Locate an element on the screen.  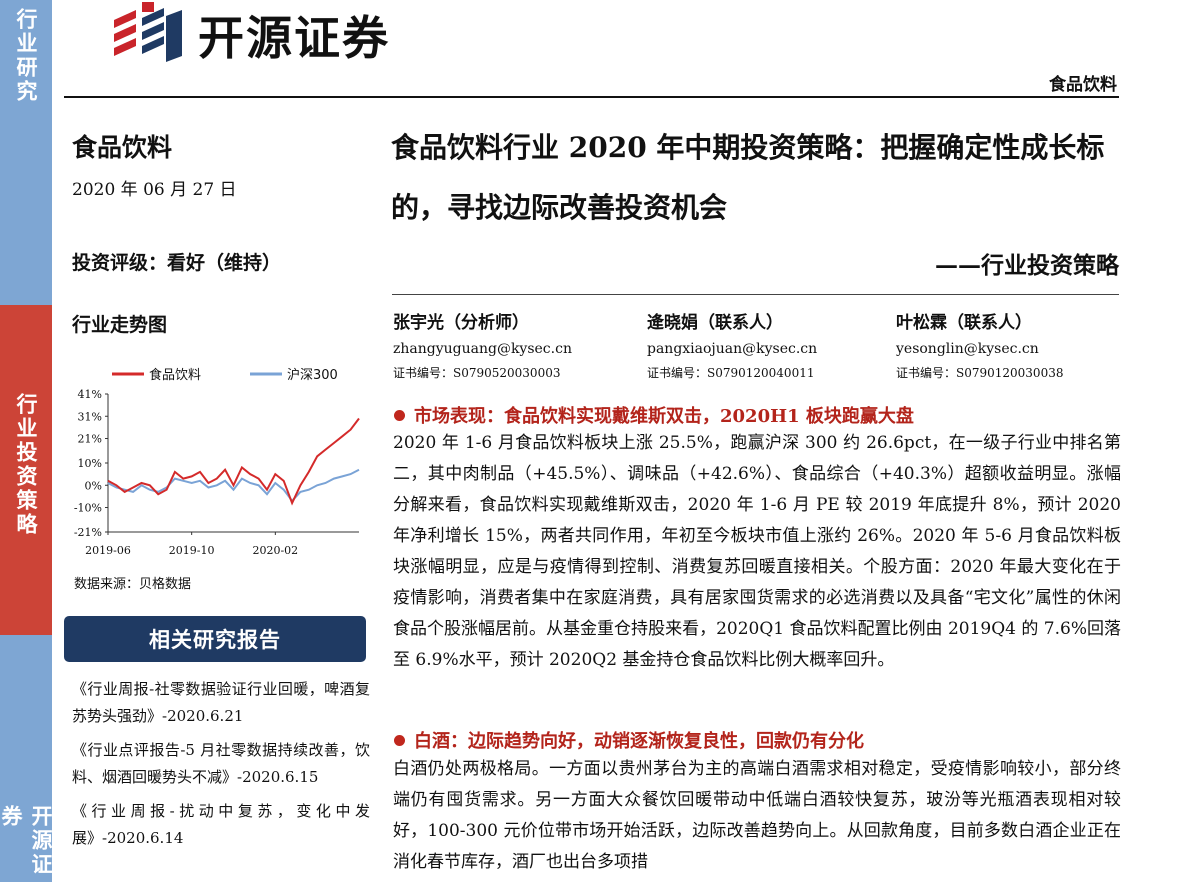
analyst-name: 叶松霖（联系人） is located at coordinates (964, 323).